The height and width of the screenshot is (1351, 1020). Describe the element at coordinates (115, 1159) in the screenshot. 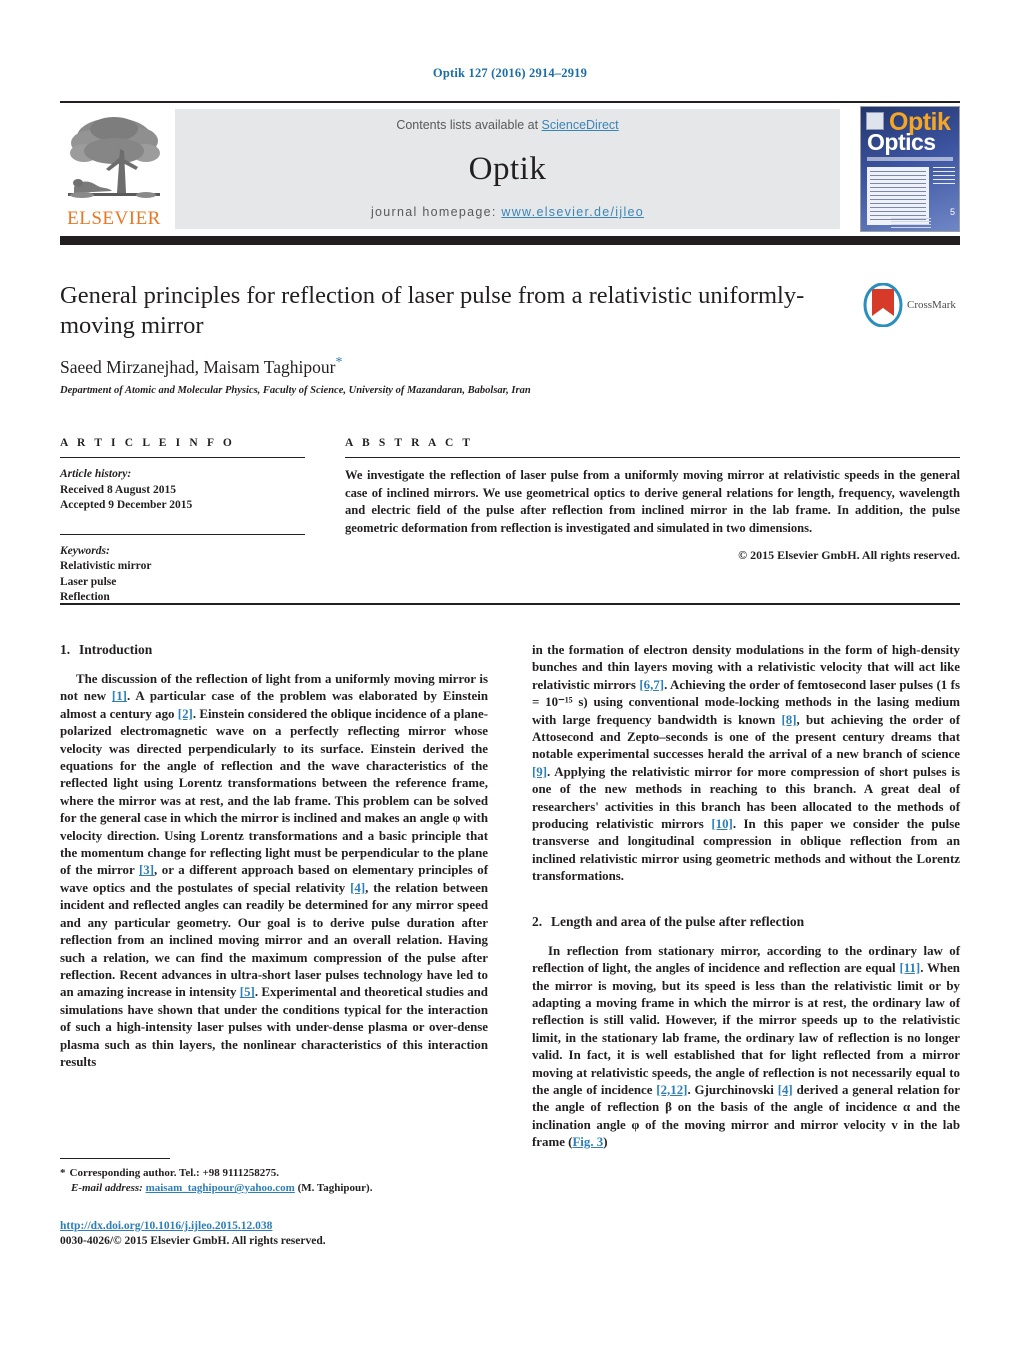

I see `footnote-rule` at that location.